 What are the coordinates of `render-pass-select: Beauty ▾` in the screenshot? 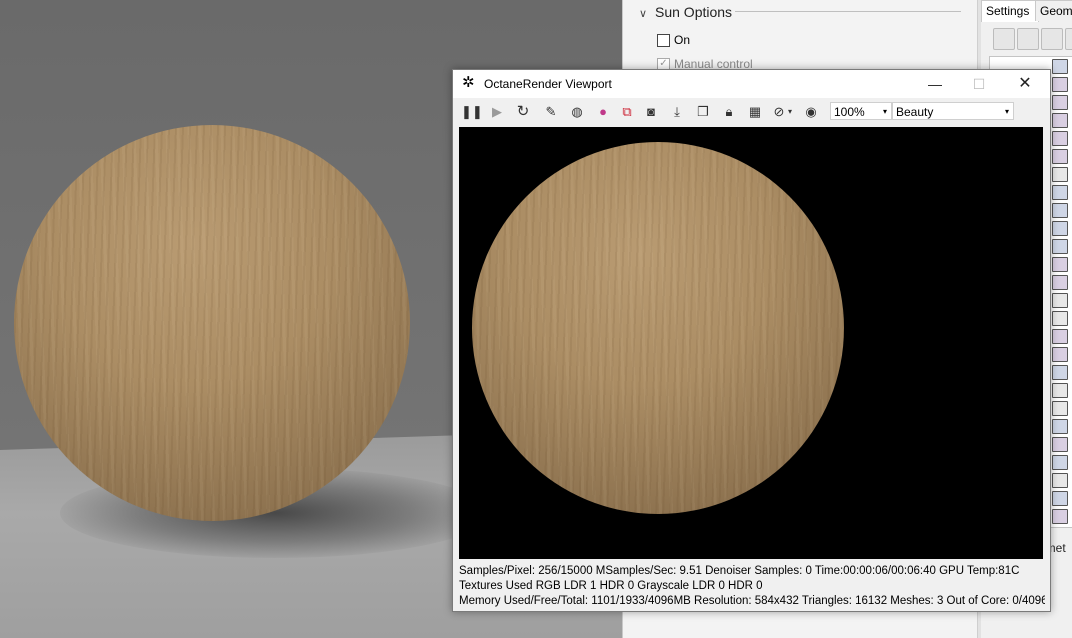 It's located at (953, 111).